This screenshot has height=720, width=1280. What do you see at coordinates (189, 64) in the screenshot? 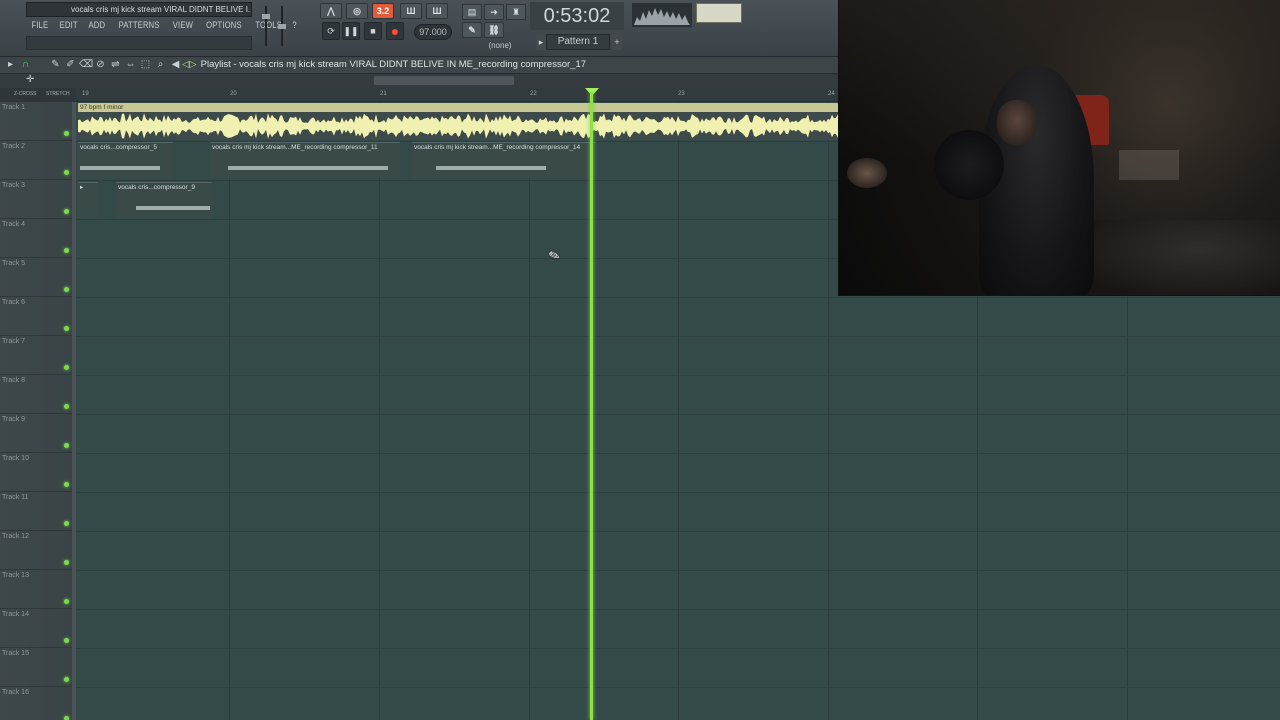
I see `playlist-play-icon: ◁▷` at bounding box center [189, 64].